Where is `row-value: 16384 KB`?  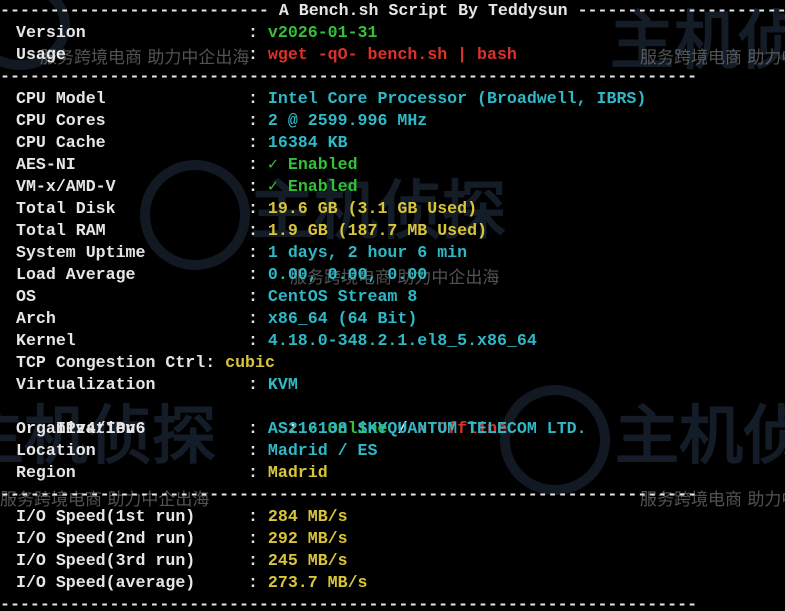
row-value: 16384 KB is located at coordinates (307, 142).